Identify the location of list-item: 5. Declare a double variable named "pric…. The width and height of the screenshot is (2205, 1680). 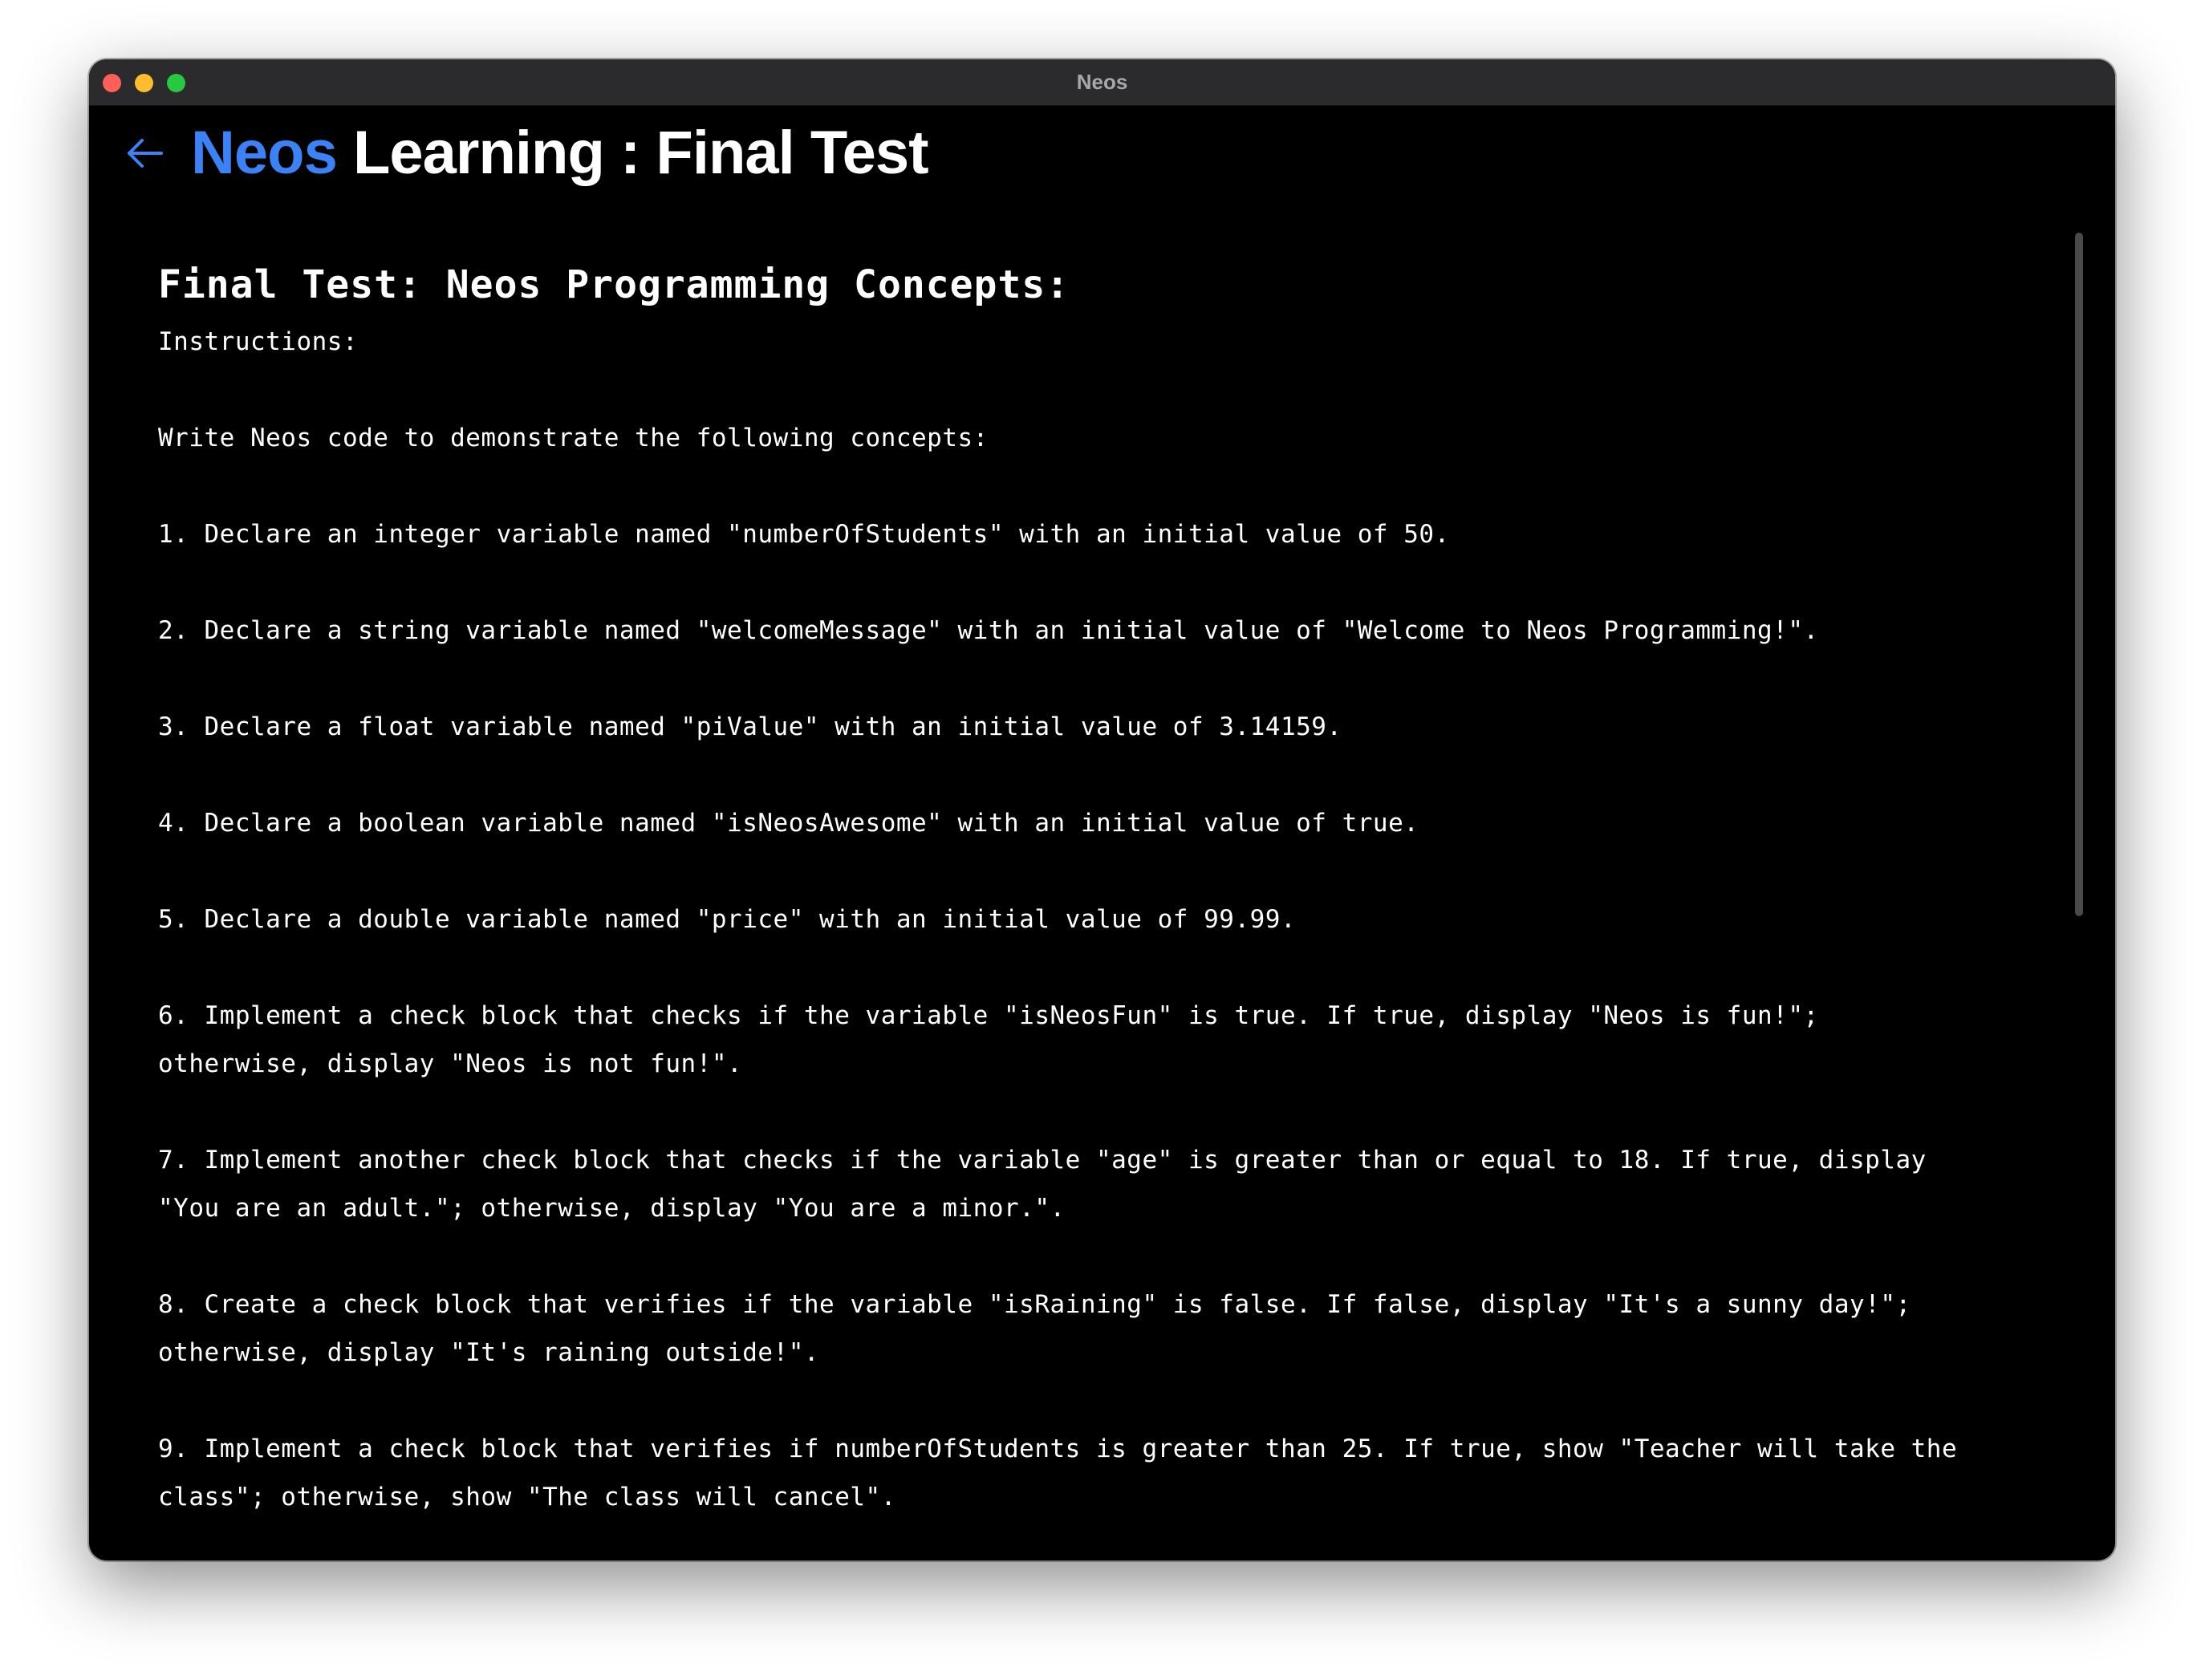
(727, 919).